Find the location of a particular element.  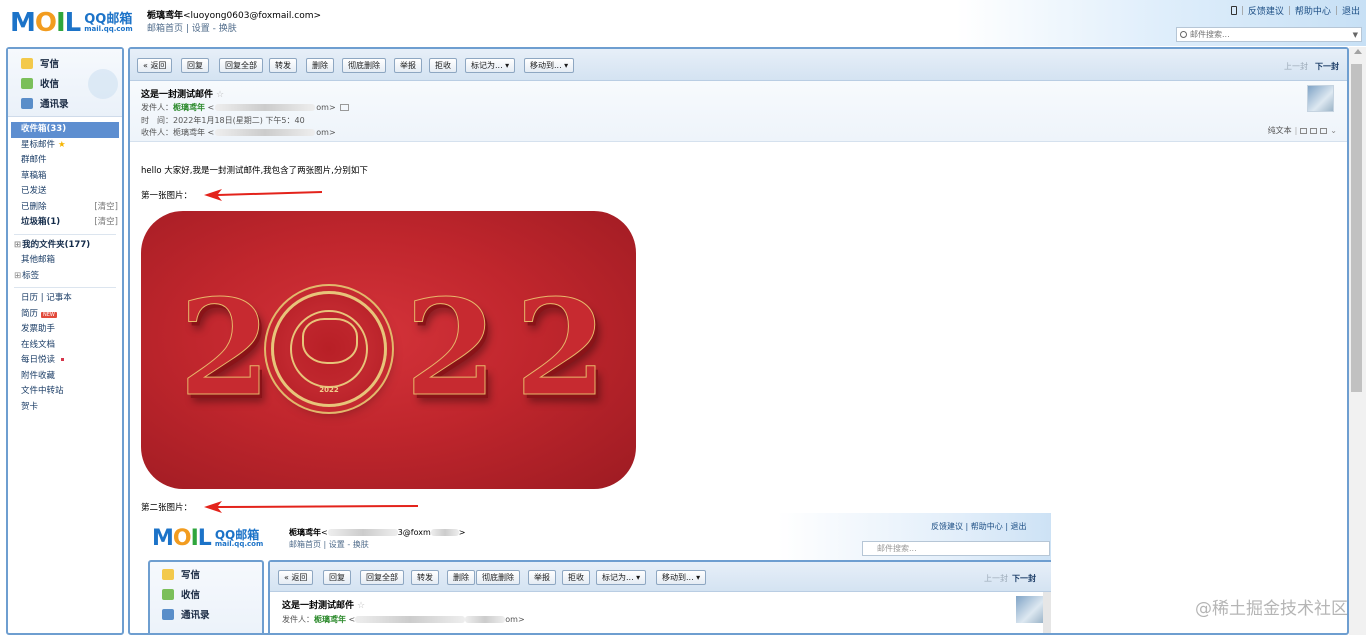

mail-search: ▼ is located at coordinates (1269, 34).